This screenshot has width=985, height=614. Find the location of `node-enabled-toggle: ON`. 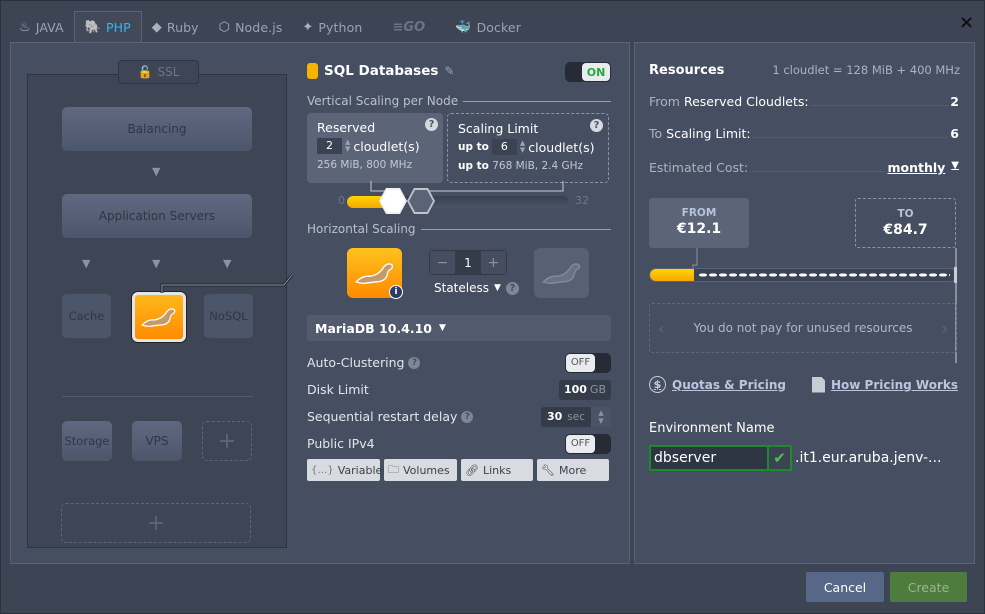

node-enabled-toggle: ON is located at coordinates (588, 72).